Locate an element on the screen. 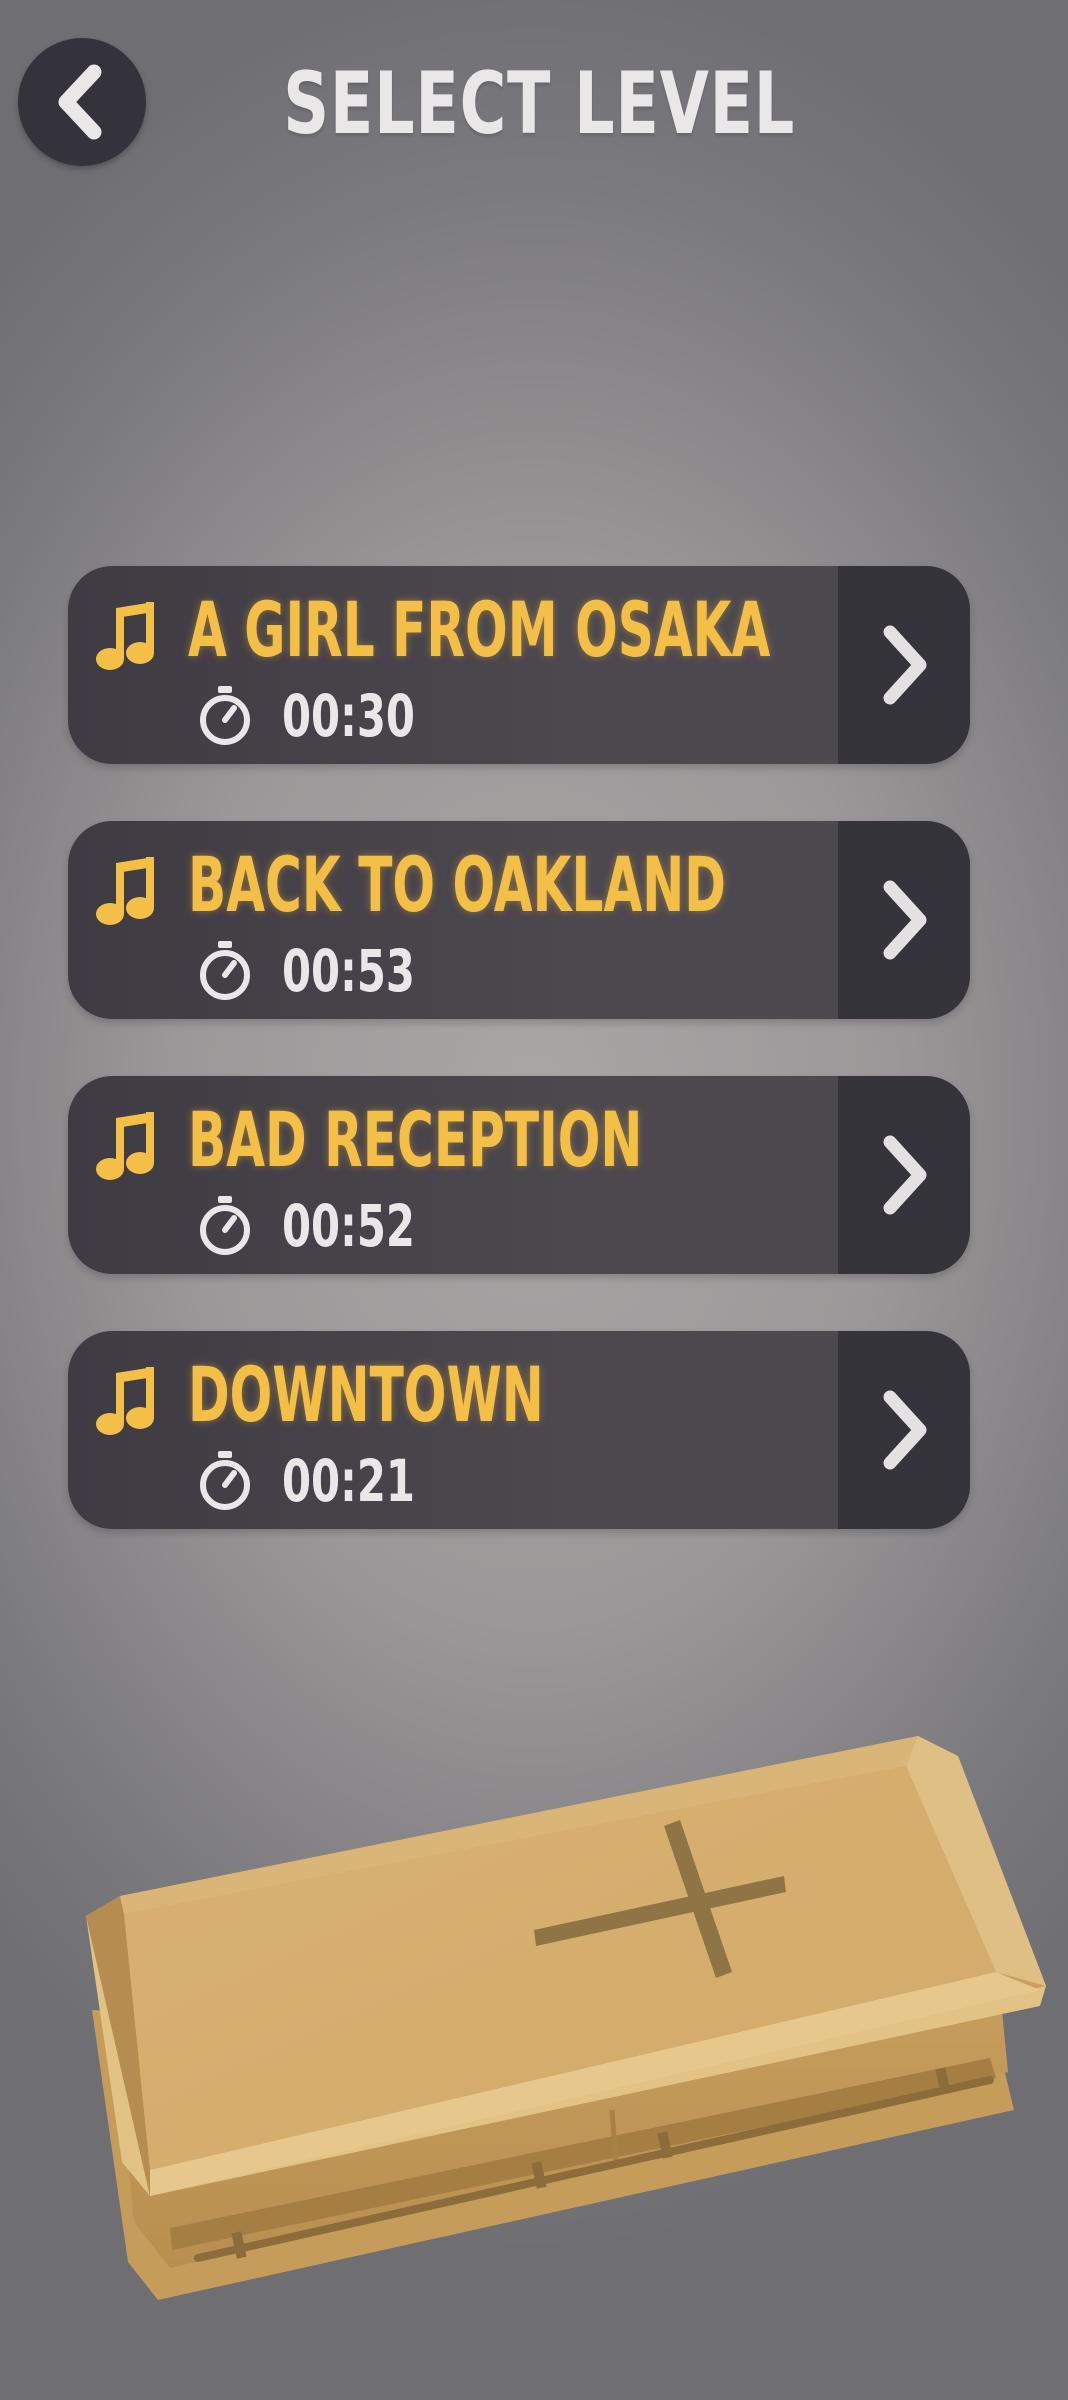 The height and width of the screenshot is (2400, 1068). level-card: BAD RECEPTION 00:52 is located at coordinates (519, 1175).